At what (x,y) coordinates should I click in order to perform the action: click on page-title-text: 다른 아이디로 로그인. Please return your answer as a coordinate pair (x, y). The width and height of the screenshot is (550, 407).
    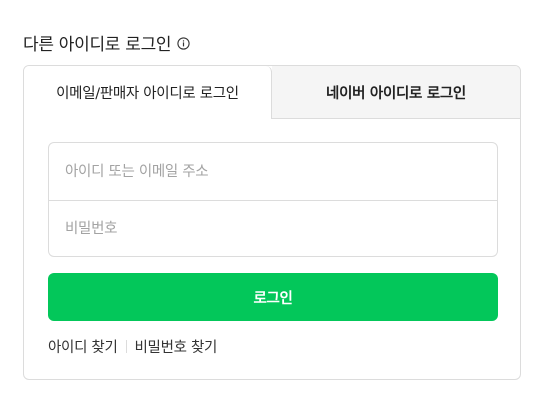
    Looking at the image, I should click on (97, 45).